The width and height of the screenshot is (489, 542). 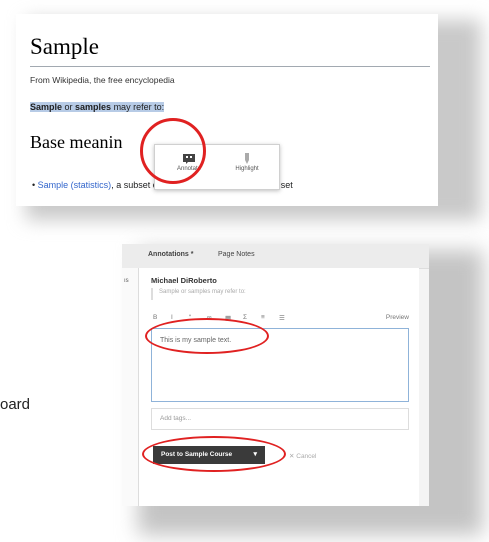 I want to click on annotate-callout-ring, so click(x=173, y=151).